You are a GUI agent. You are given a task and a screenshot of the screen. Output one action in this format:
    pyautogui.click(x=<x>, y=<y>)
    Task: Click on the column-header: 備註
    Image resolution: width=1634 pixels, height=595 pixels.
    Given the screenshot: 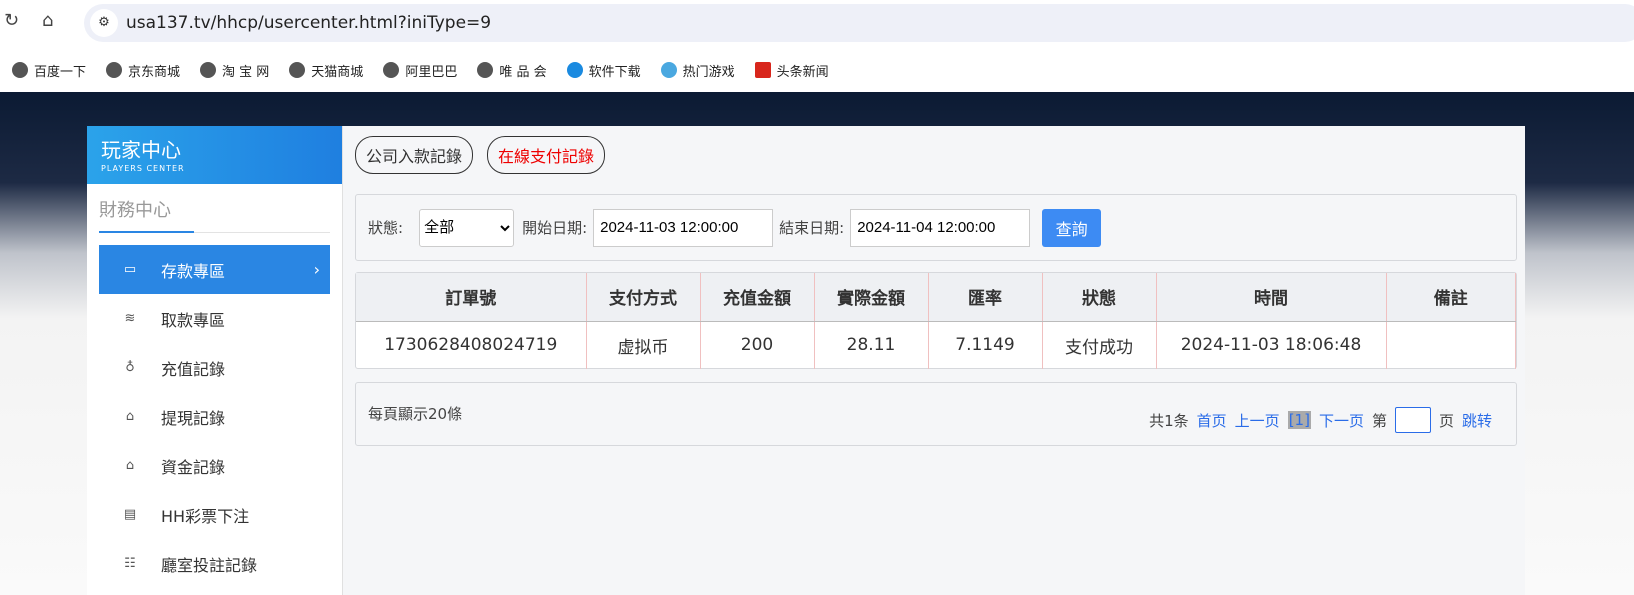 What is the action you would take?
    pyautogui.click(x=1451, y=297)
    